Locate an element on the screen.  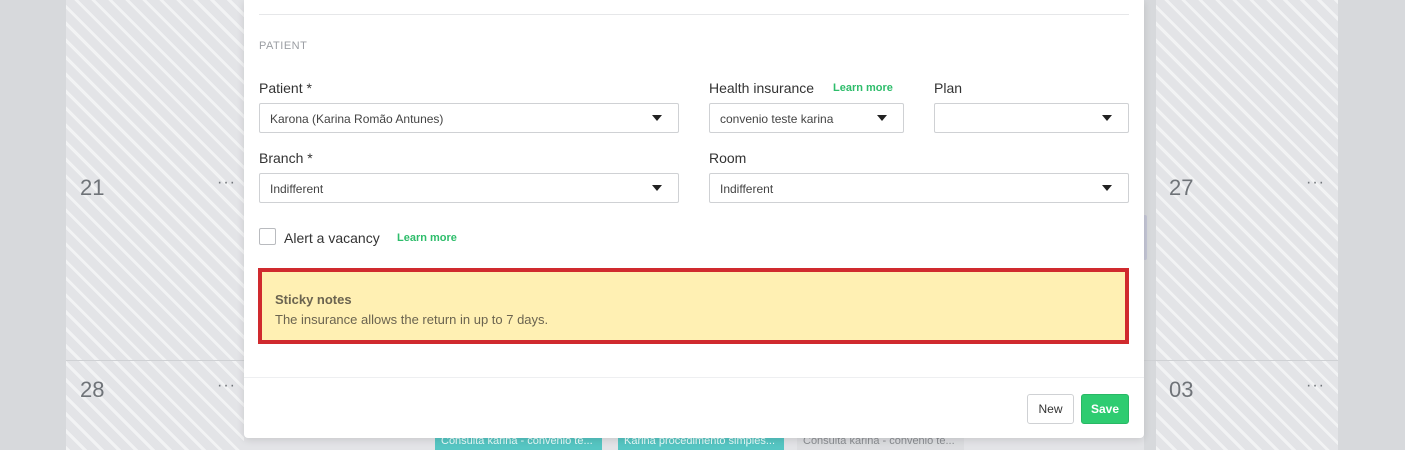
alert-vacancy-label: Alert a vacancy is located at coordinates (332, 238).